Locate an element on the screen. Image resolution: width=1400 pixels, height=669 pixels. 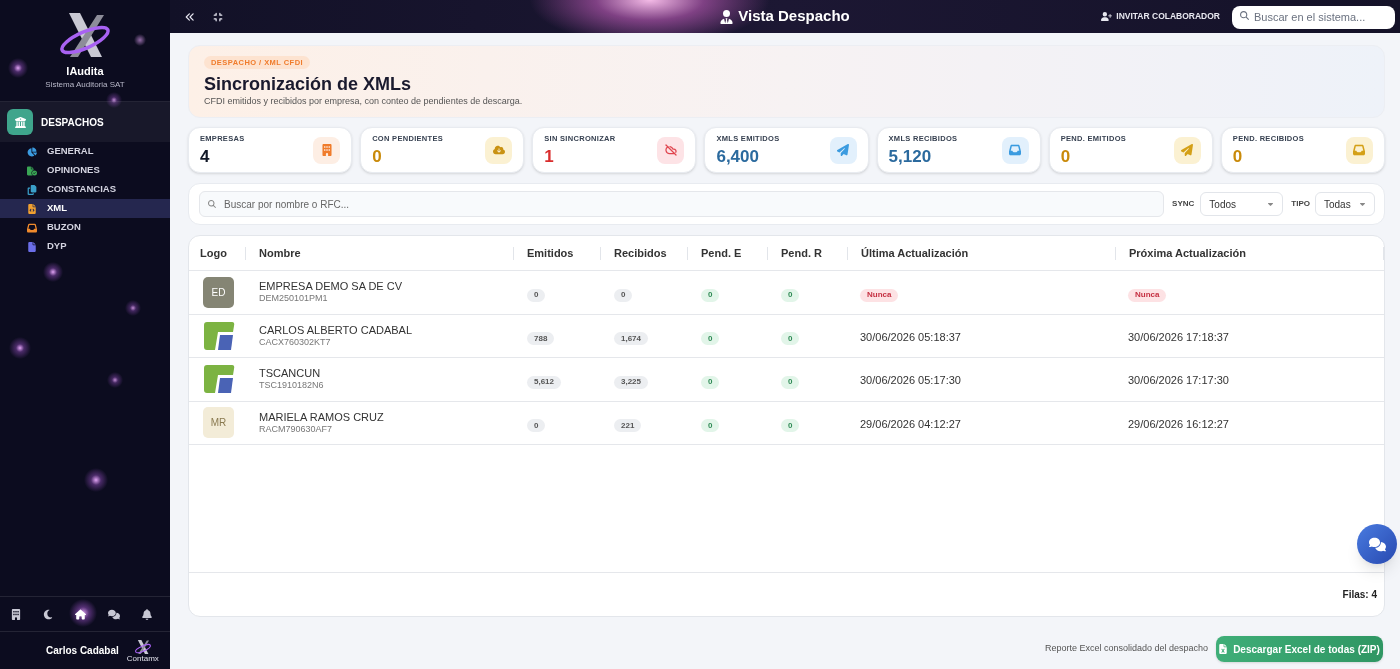
company-rfc: RACM790630AF7 is located at coordinates (296, 429).